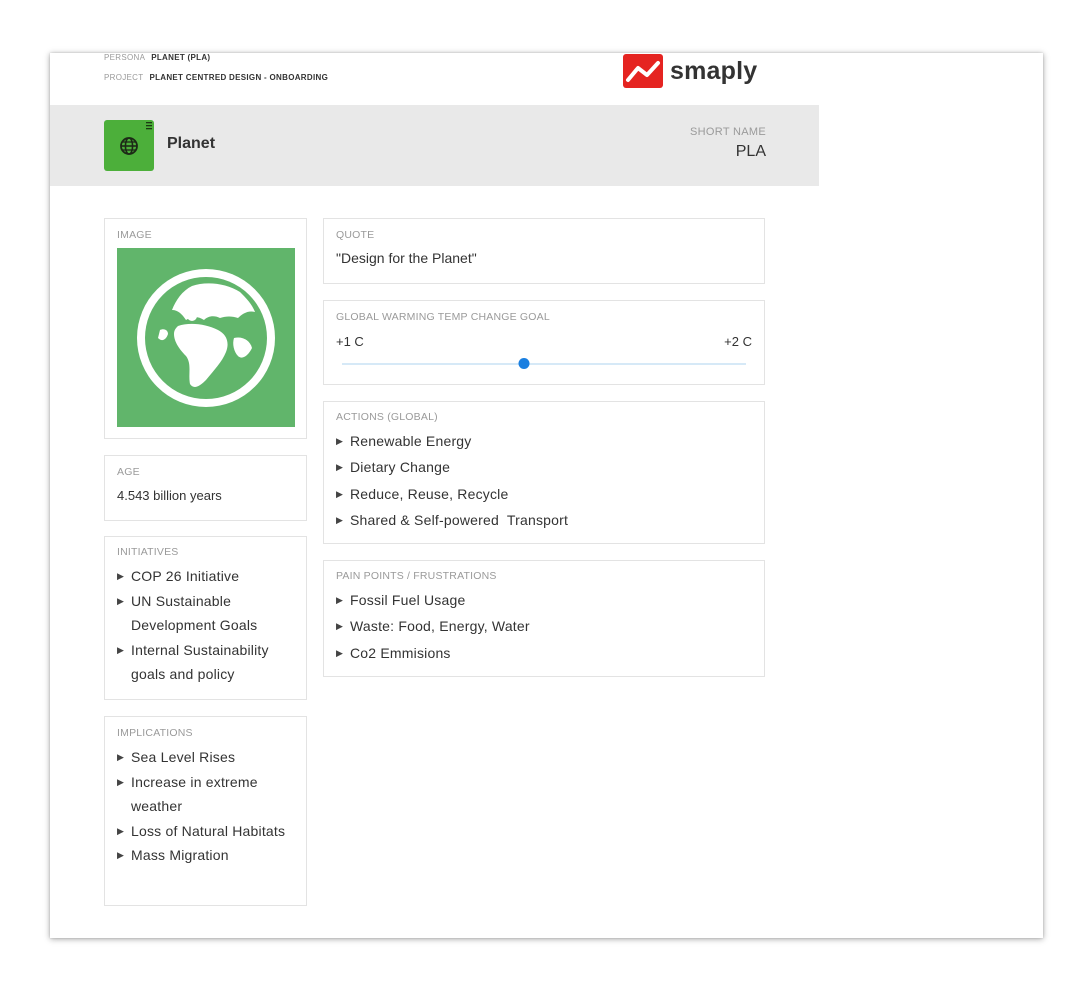  I want to click on initiative-item: UN Sustainable Development Goals, so click(205, 613).